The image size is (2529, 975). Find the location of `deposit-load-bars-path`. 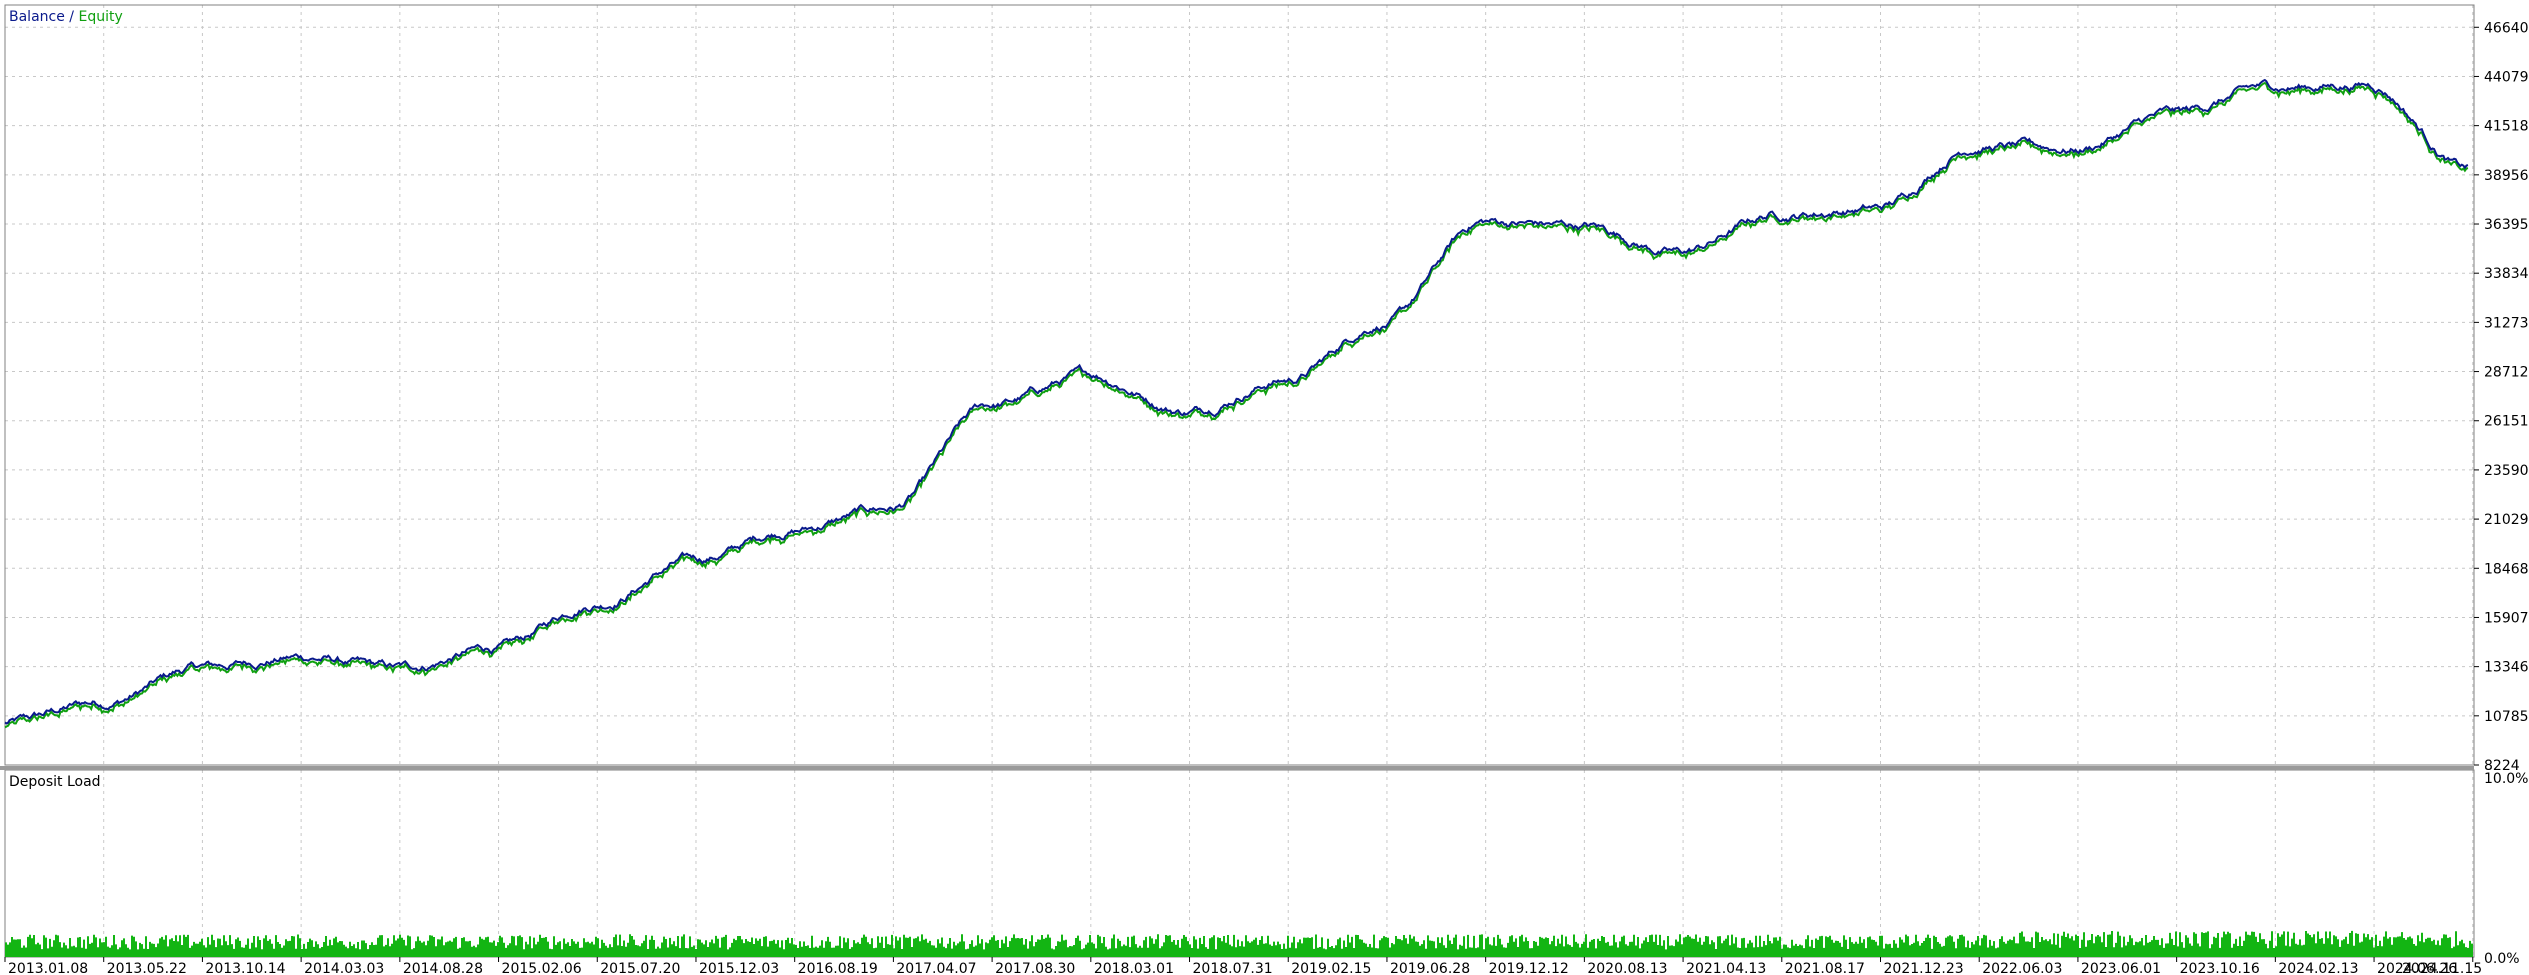

deposit-load-bars-path is located at coordinates (1239, 943).